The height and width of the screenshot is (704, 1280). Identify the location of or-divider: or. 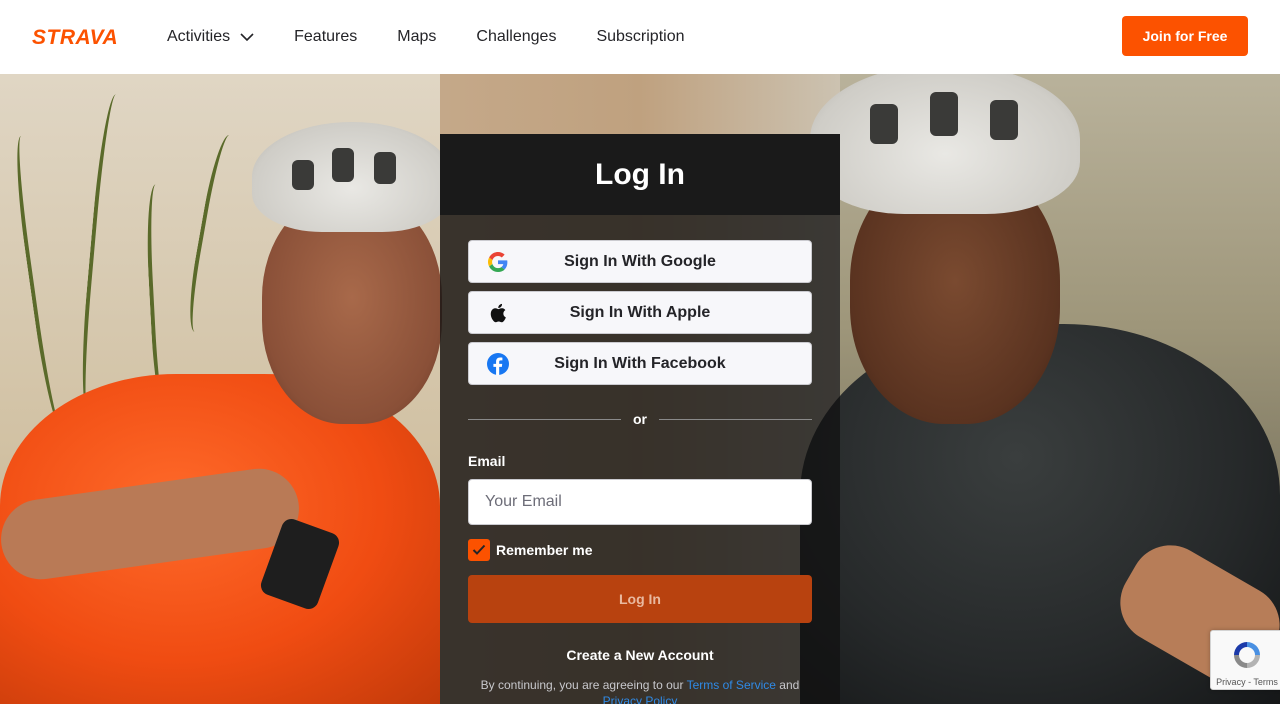
(640, 419).